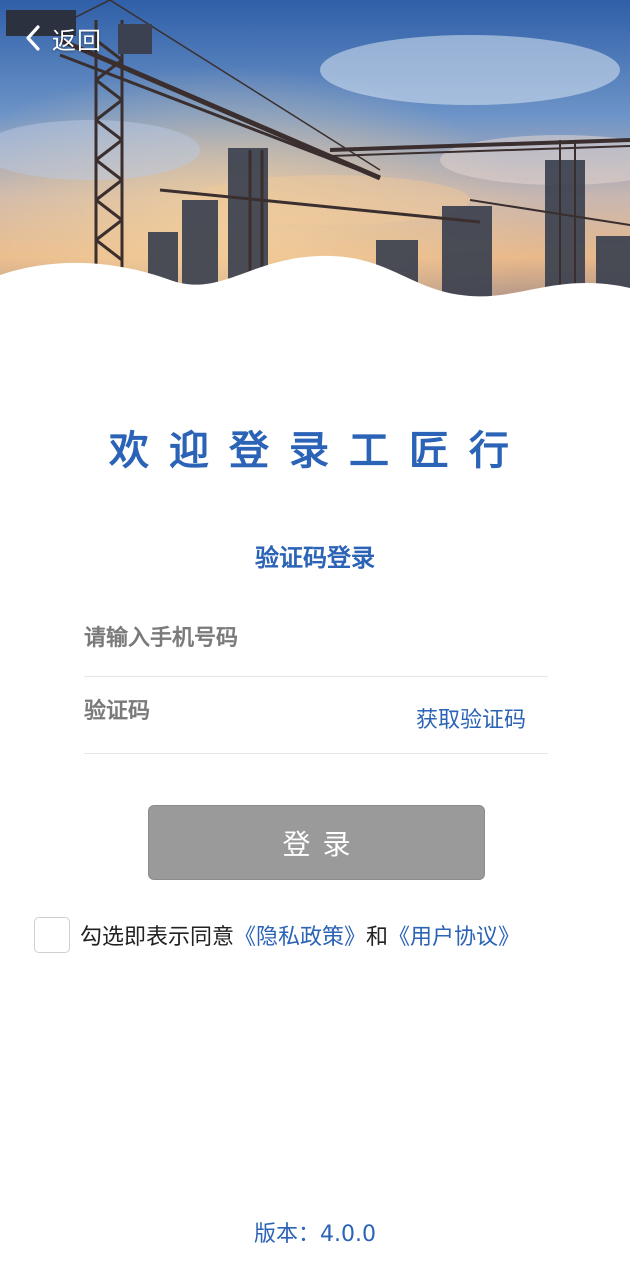  Describe the element at coordinates (234, 638) in the screenshot. I see `phone-input` at that location.